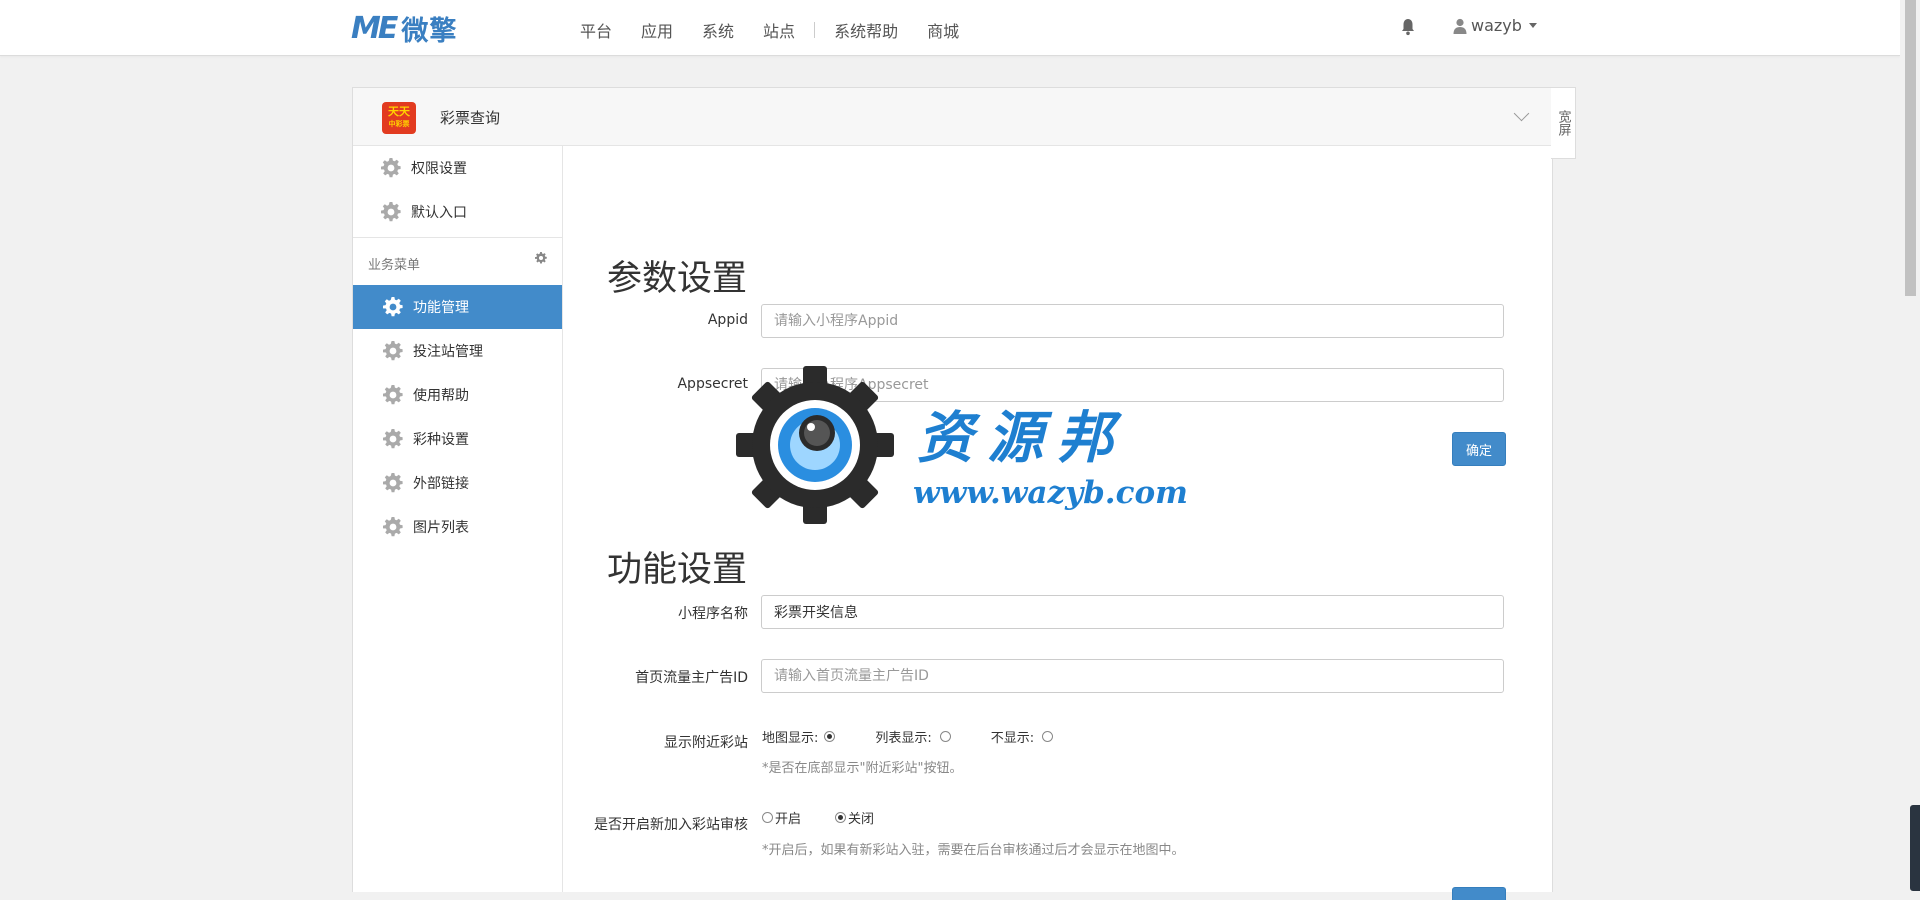  What do you see at coordinates (441, 308) in the screenshot?
I see `sidebar-item-label: 功能管理` at bounding box center [441, 308].